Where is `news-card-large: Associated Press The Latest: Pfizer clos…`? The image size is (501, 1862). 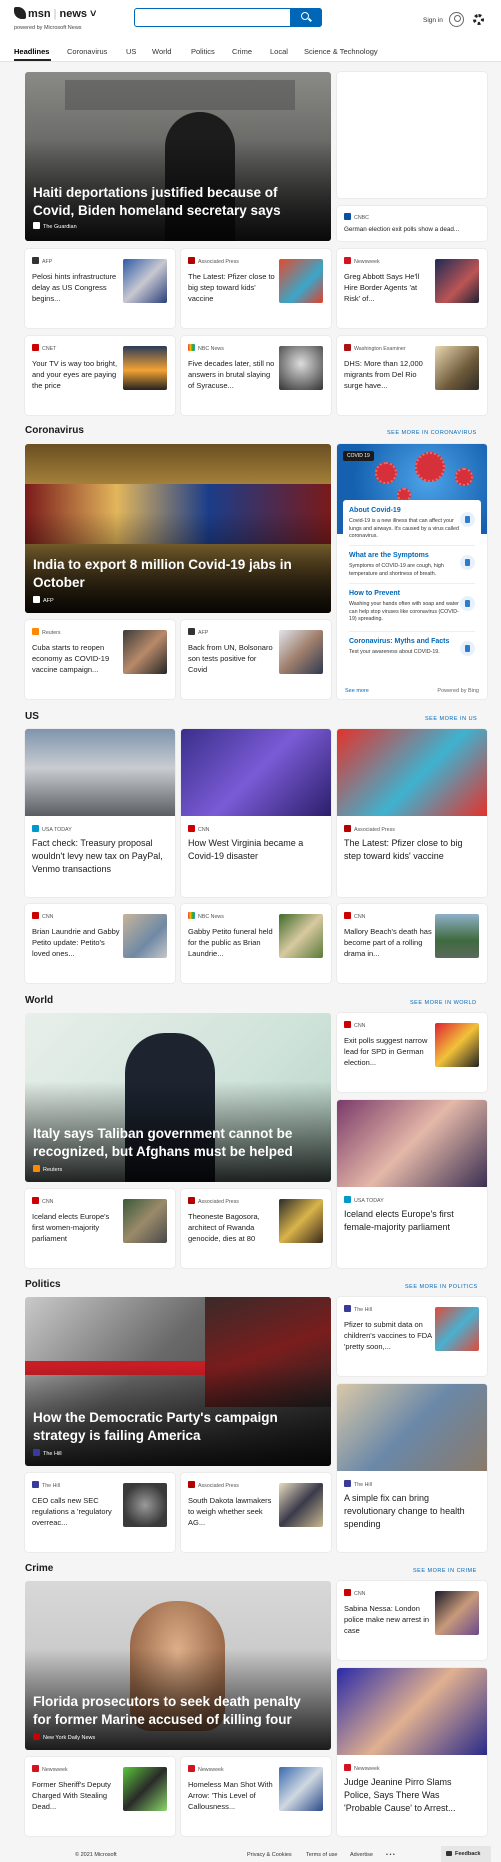
news-card-large: Associated Press The Latest: Pfizer clos… is located at coordinates (412, 813).